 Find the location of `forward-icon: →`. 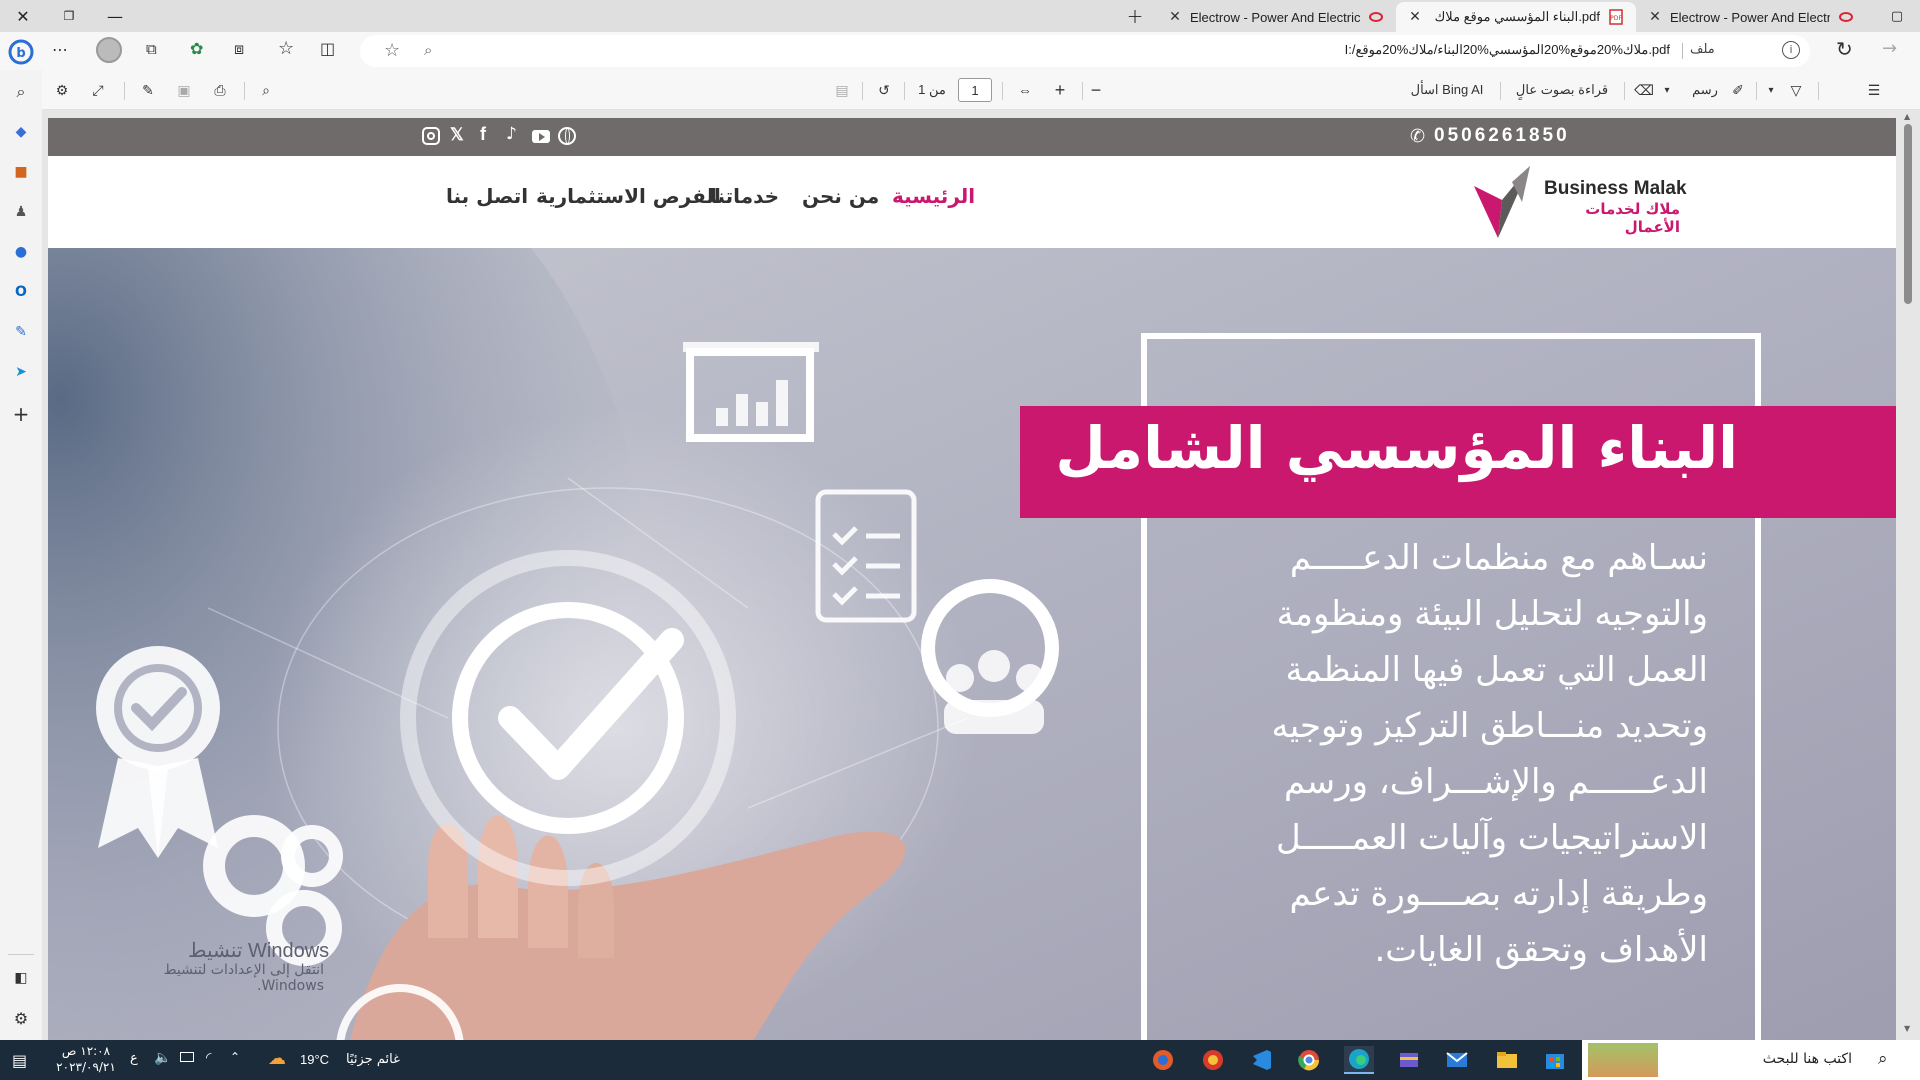

forward-icon: → is located at coordinates (1889, 48).